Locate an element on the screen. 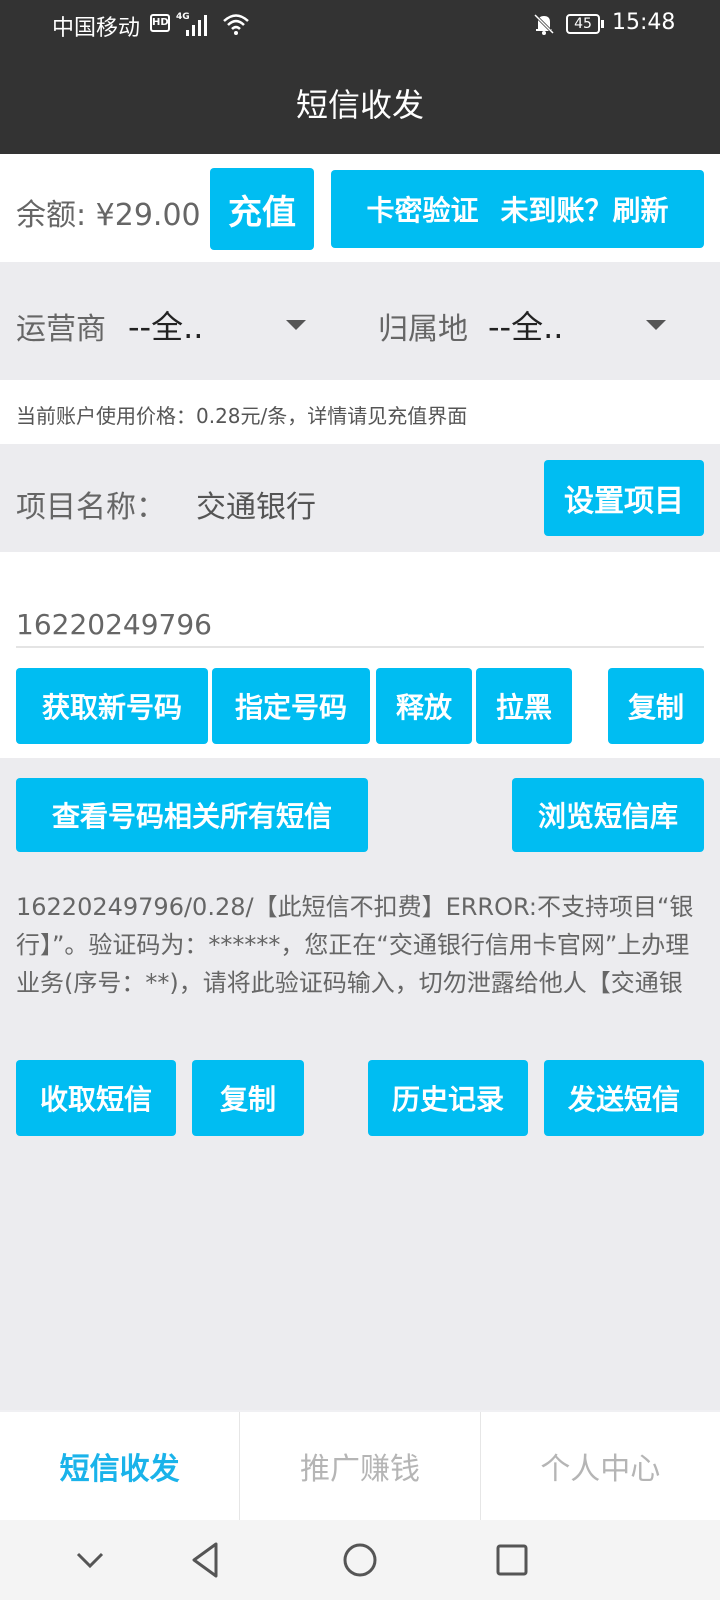 This screenshot has height=1600, width=720. hd-icon: HD is located at coordinates (160, 23).